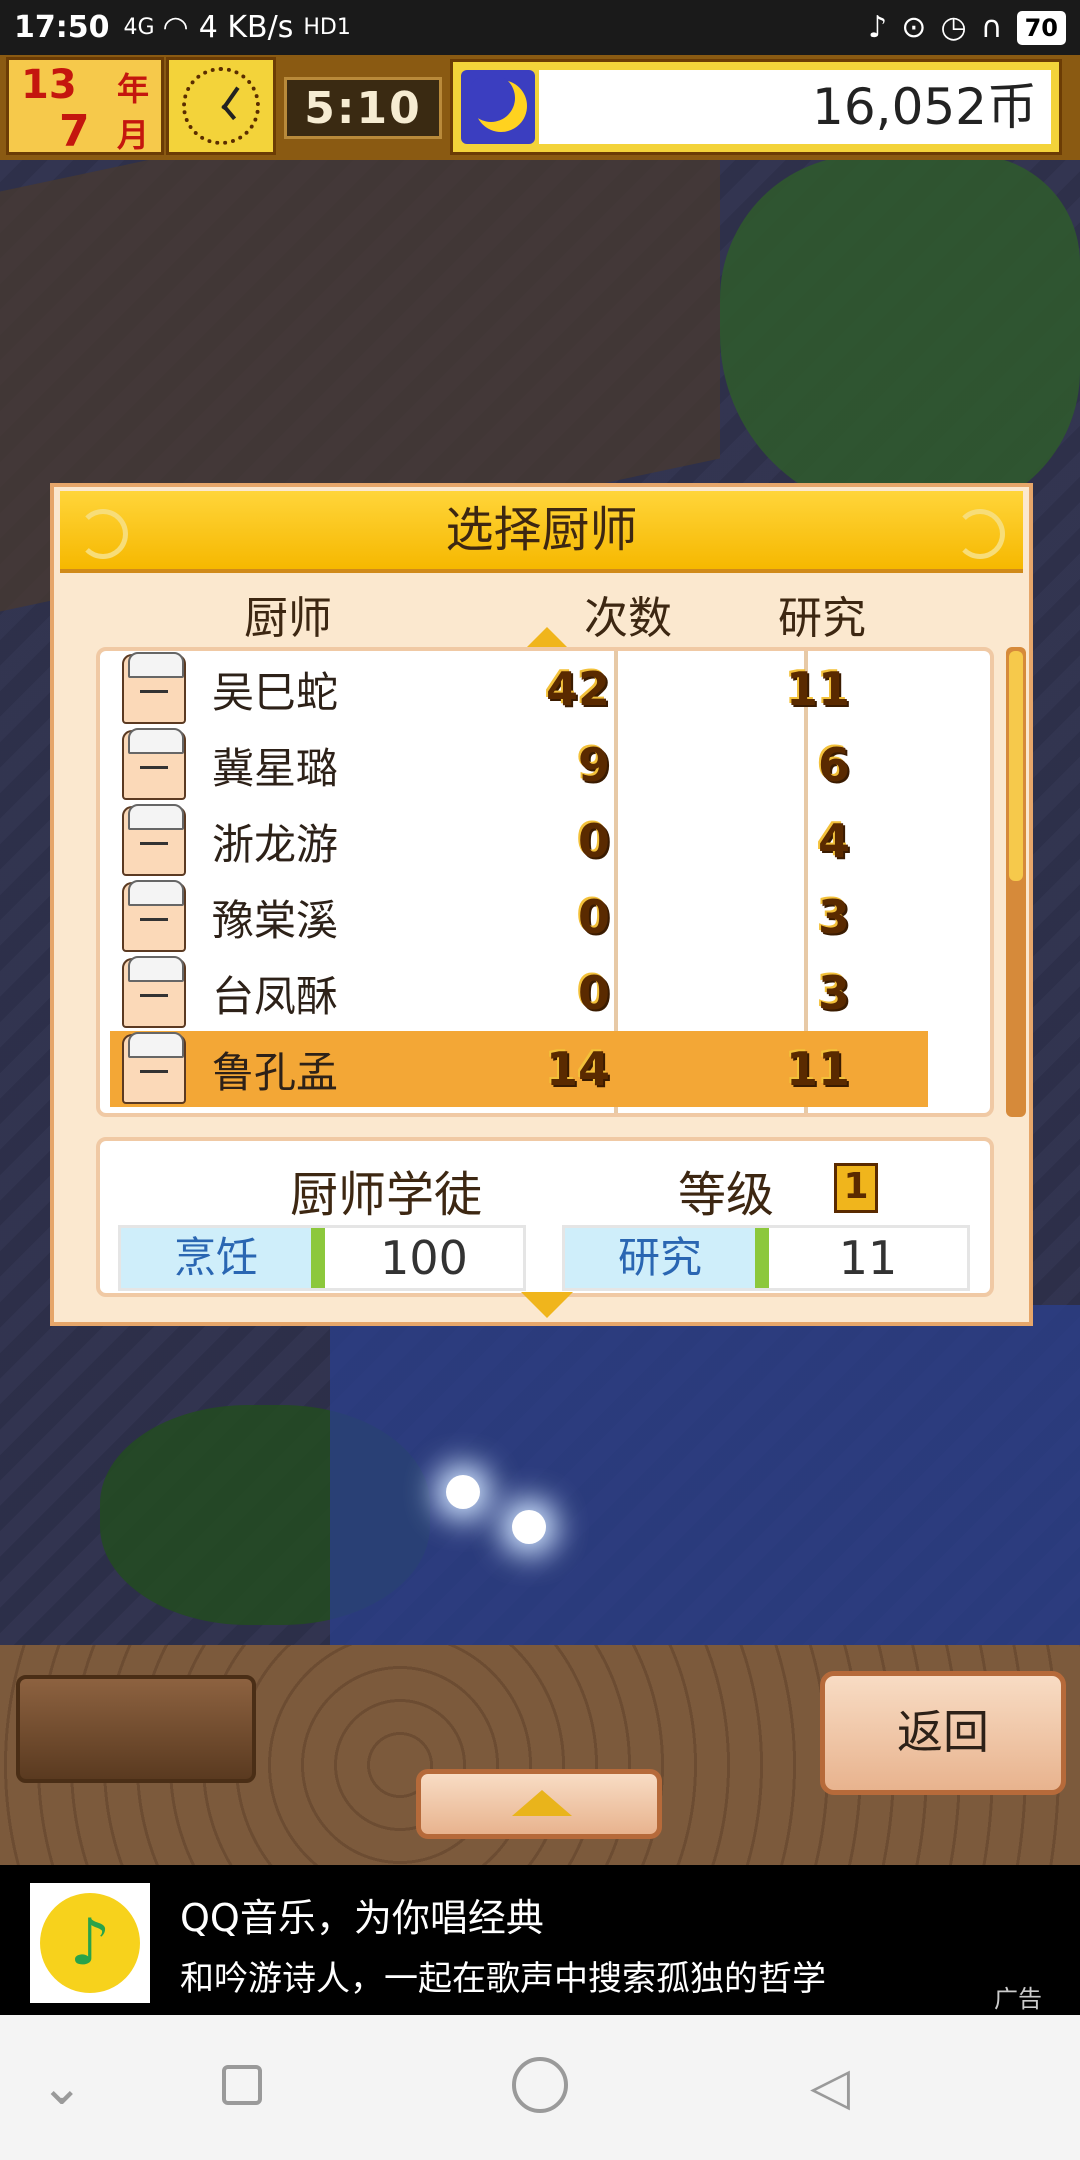 The height and width of the screenshot is (2160, 1080). Describe the element at coordinates (327, 27) in the screenshot. I see `hd-indicator: HD1` at that location.